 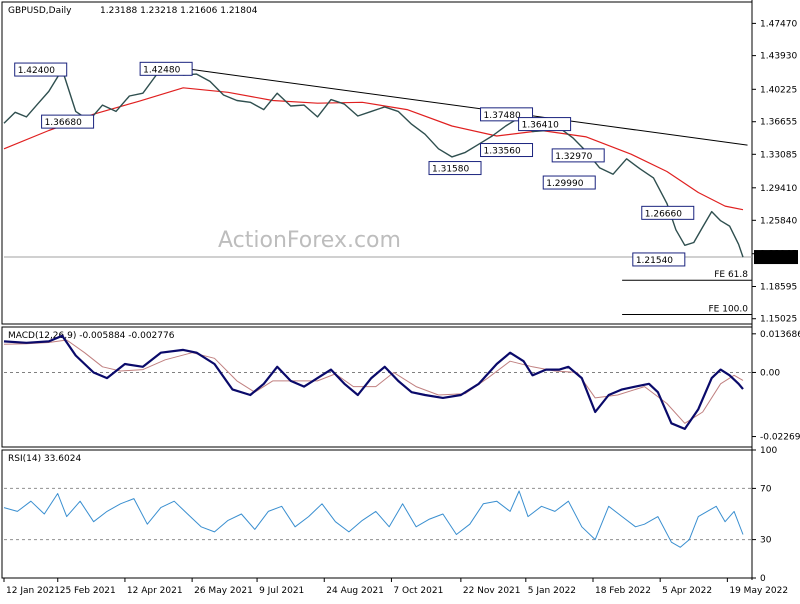 I want to click on price-annotation-label: 1.42480, so click(x=161, y=70).